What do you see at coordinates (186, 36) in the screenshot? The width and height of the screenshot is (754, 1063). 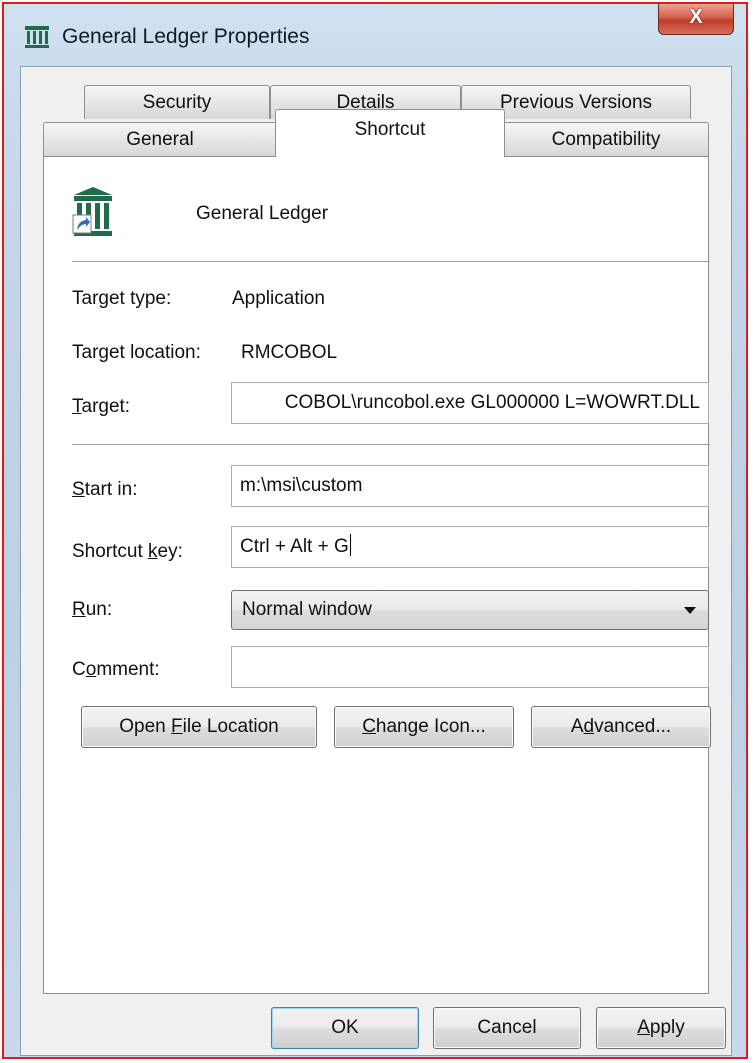 I see `window-title: General Ledger Properties` at bounding box center [186, 36].